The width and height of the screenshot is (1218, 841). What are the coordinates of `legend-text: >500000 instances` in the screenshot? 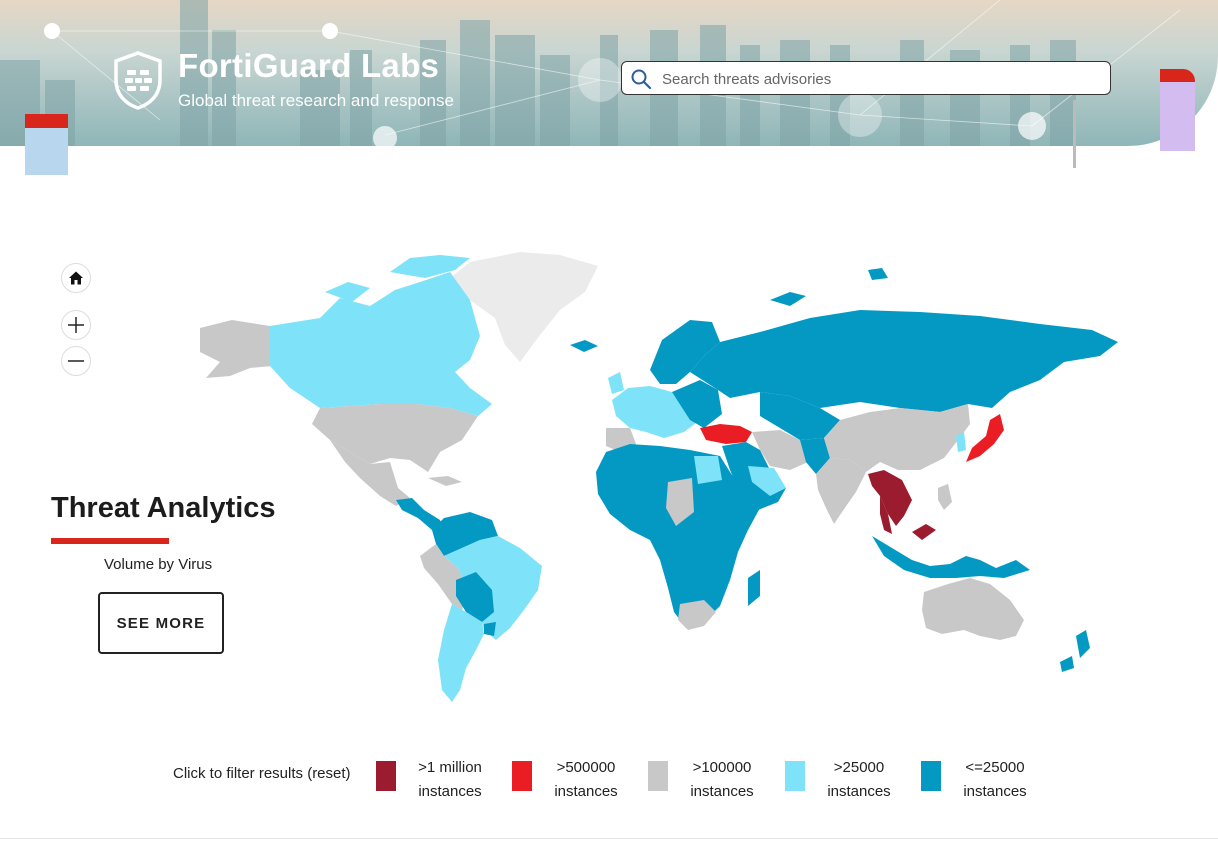 It's located at (586, 779).